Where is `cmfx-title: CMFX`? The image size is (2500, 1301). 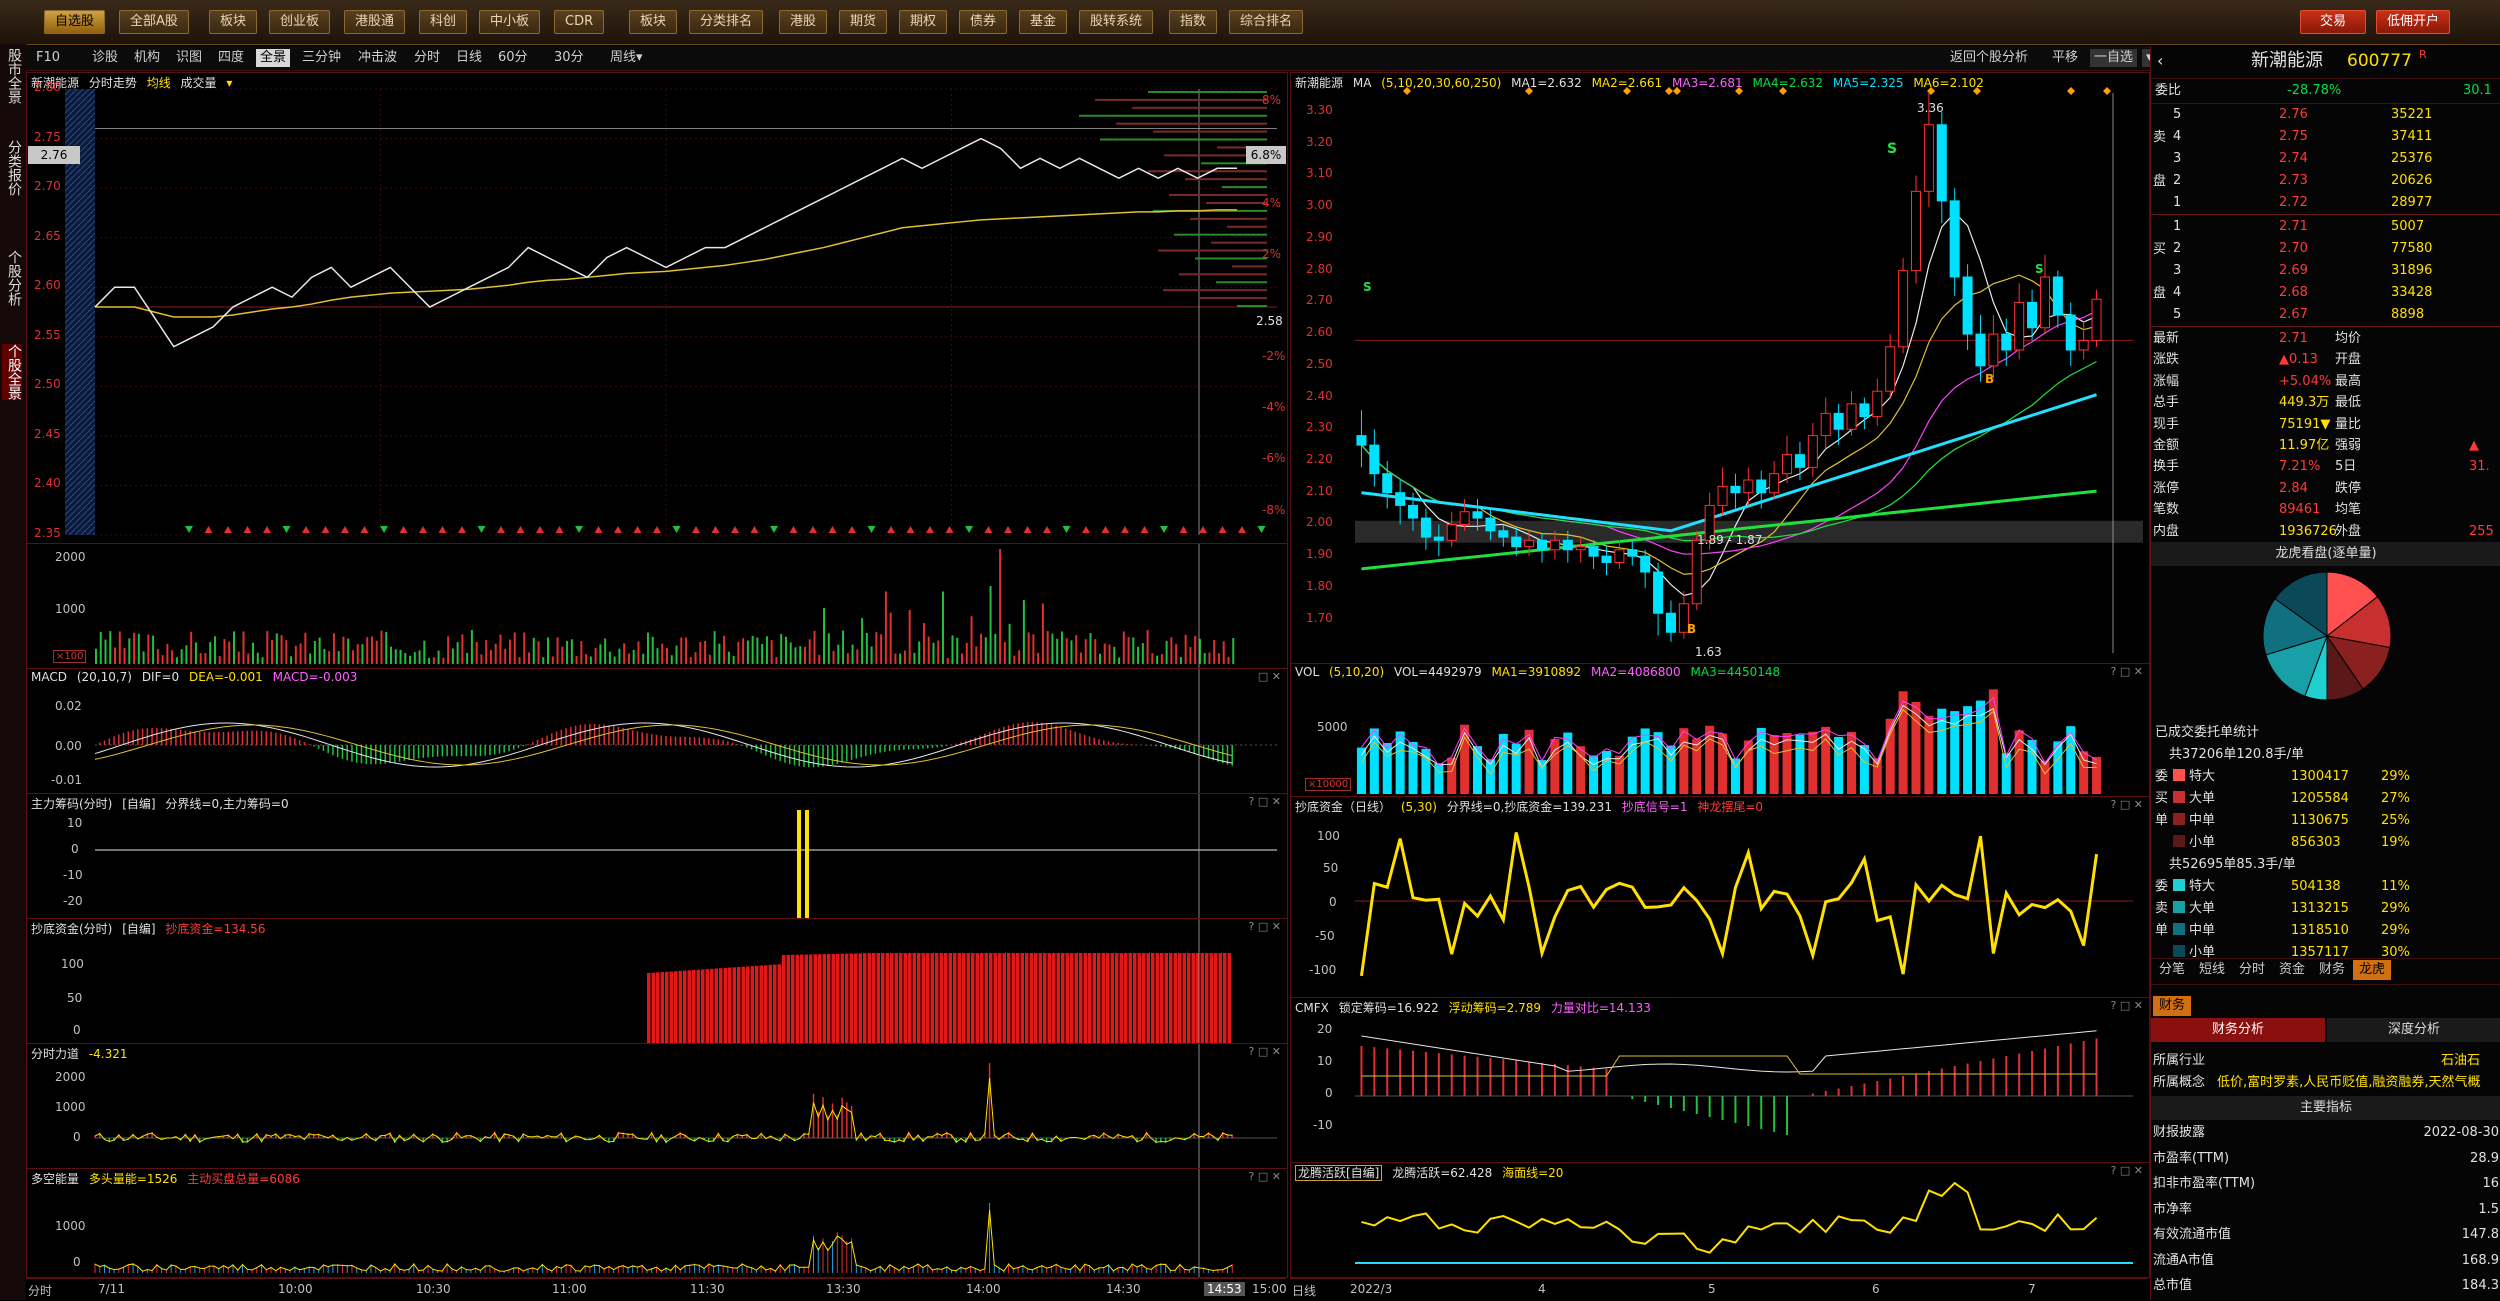 cmfx-title: CMFX is located at coordinates (1312, 1008).